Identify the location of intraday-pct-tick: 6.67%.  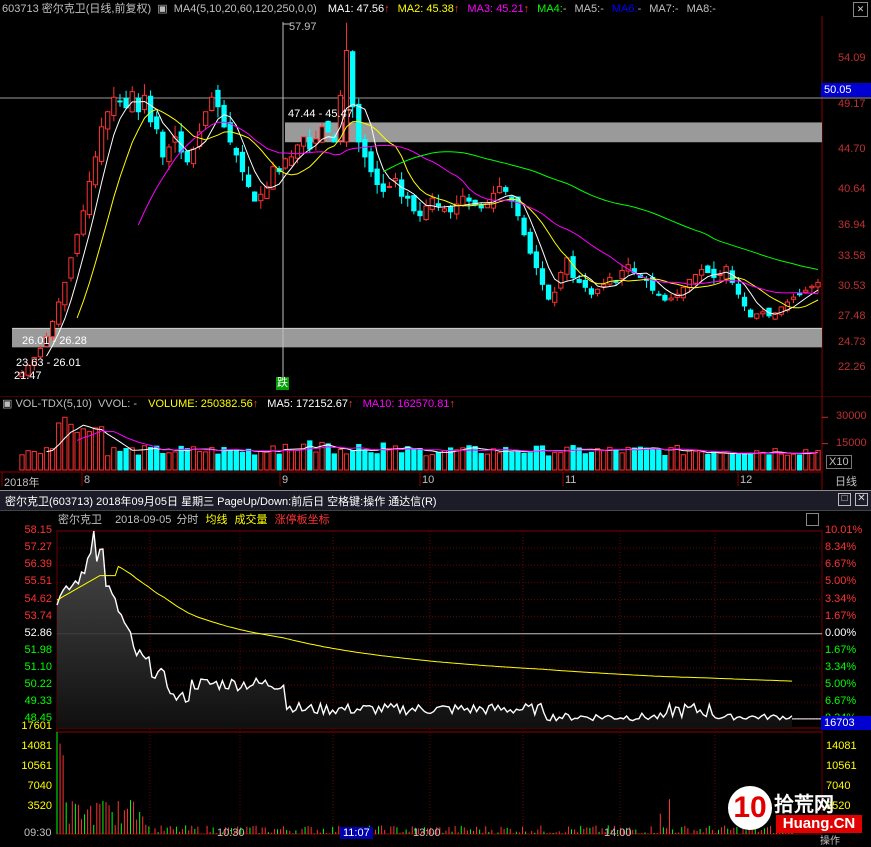
(841, 701).